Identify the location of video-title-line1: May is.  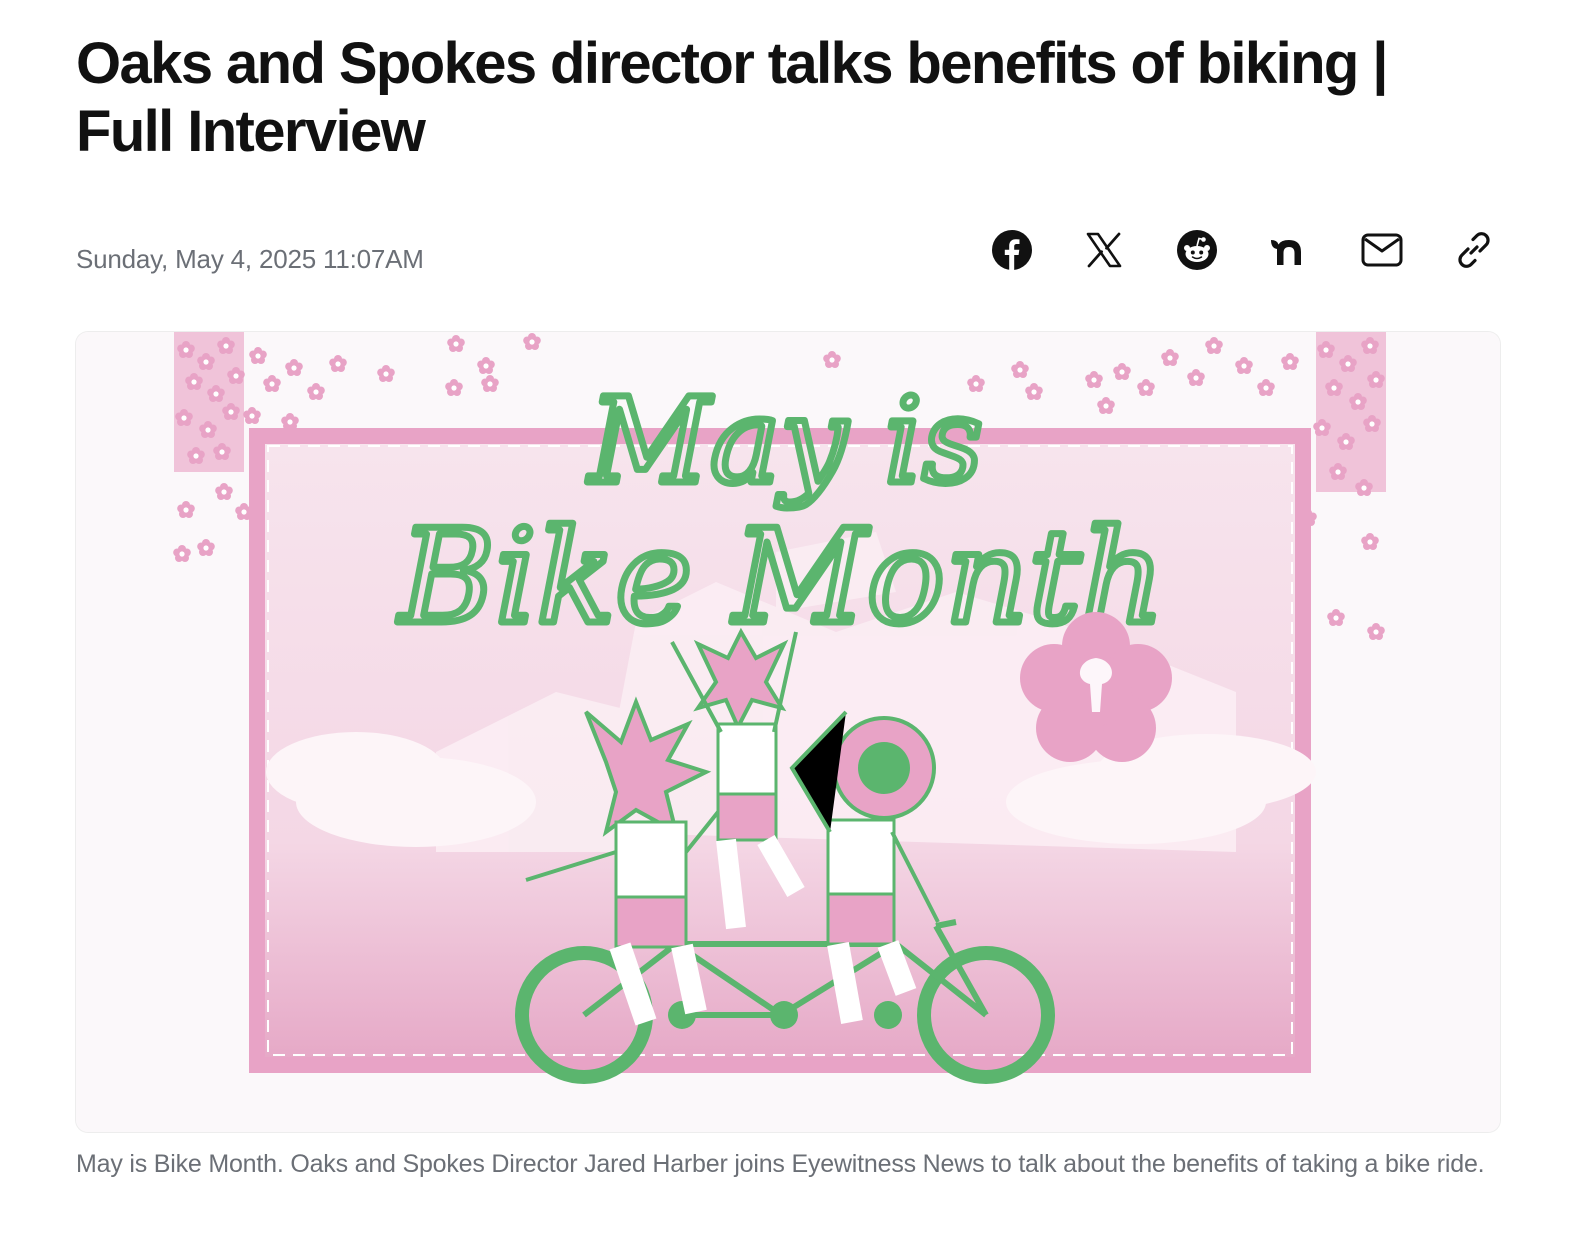
(785, 441).